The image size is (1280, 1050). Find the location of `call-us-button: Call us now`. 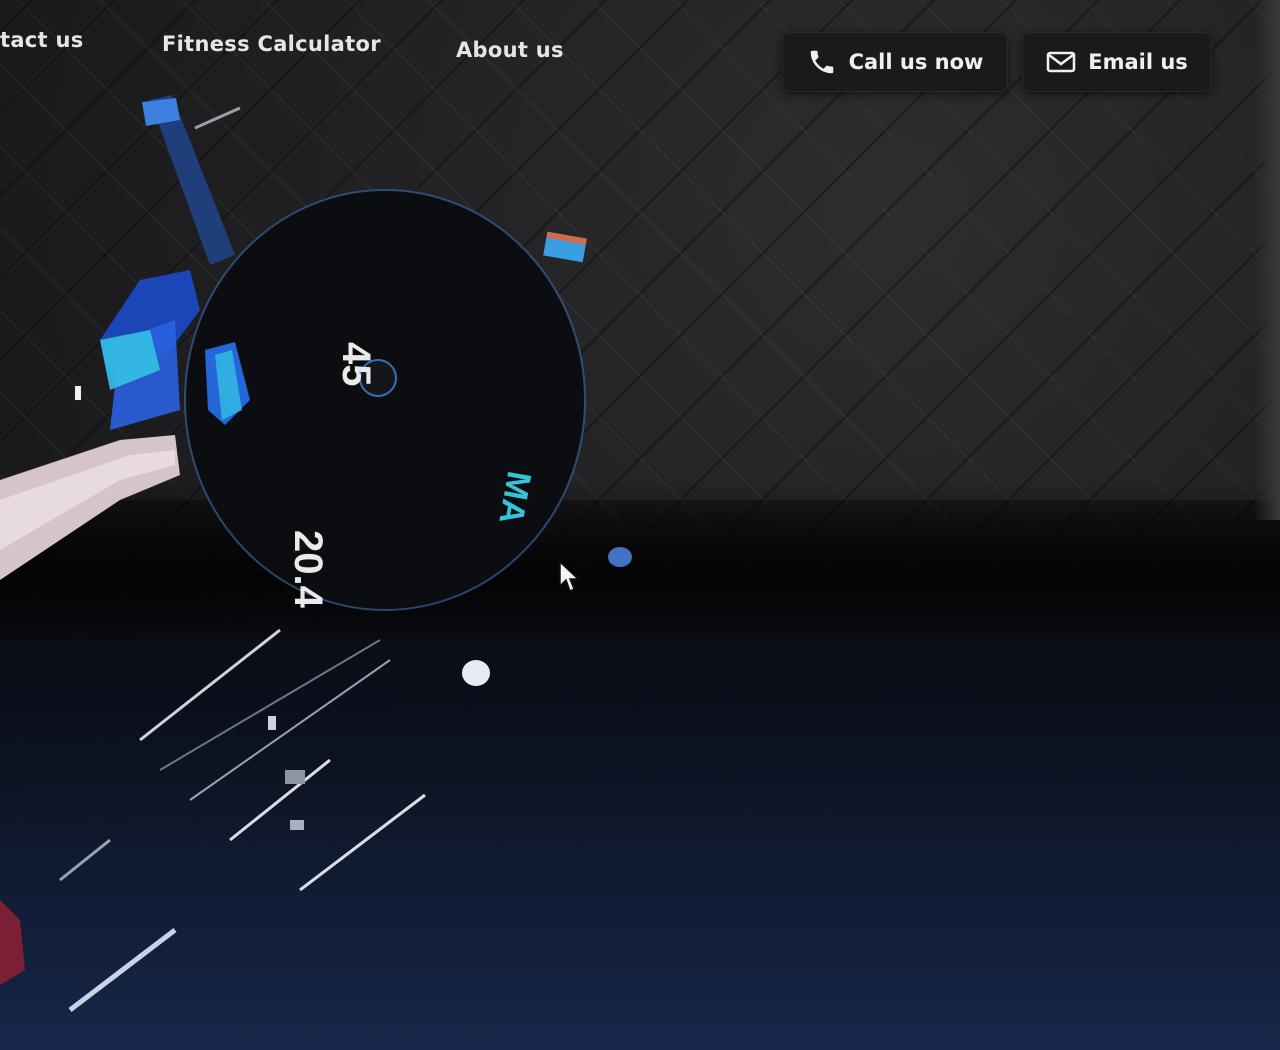

call-us-button: Call us now is located at coordinates (895, 62).